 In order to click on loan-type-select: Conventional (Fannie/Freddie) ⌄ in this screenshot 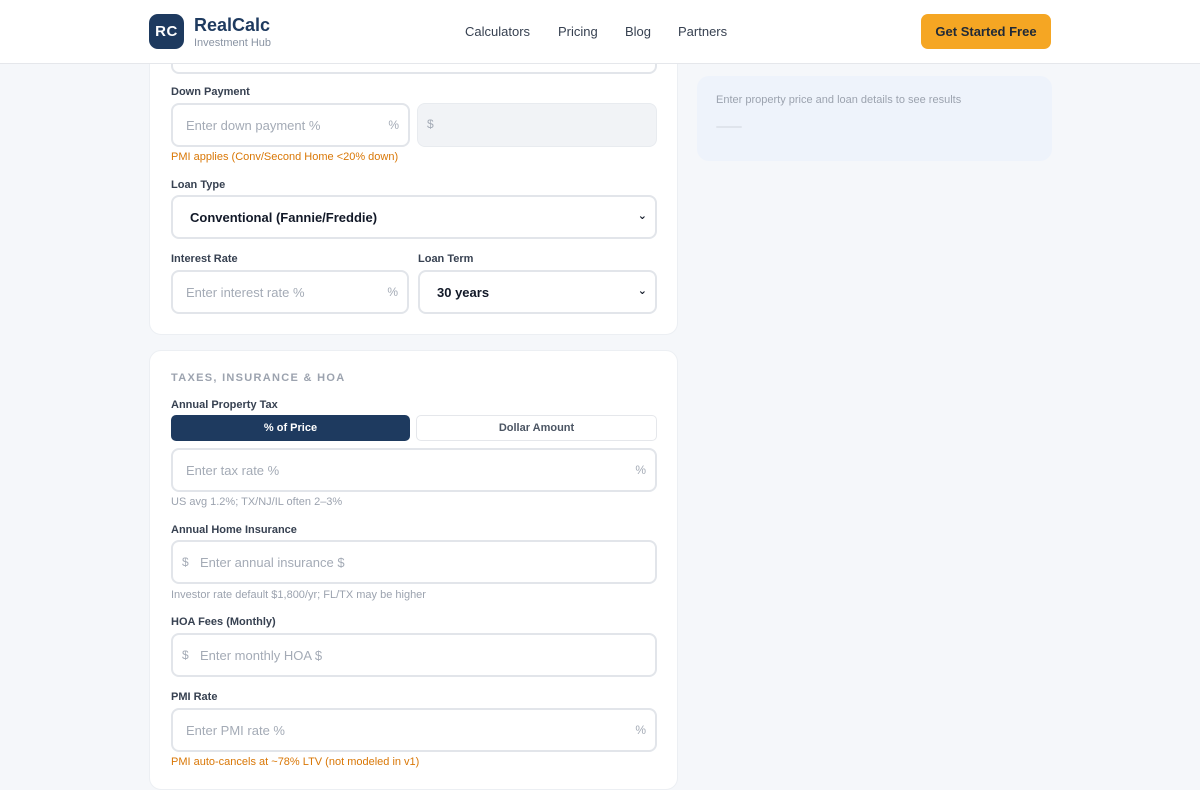, I will do `click(414, 217)`.